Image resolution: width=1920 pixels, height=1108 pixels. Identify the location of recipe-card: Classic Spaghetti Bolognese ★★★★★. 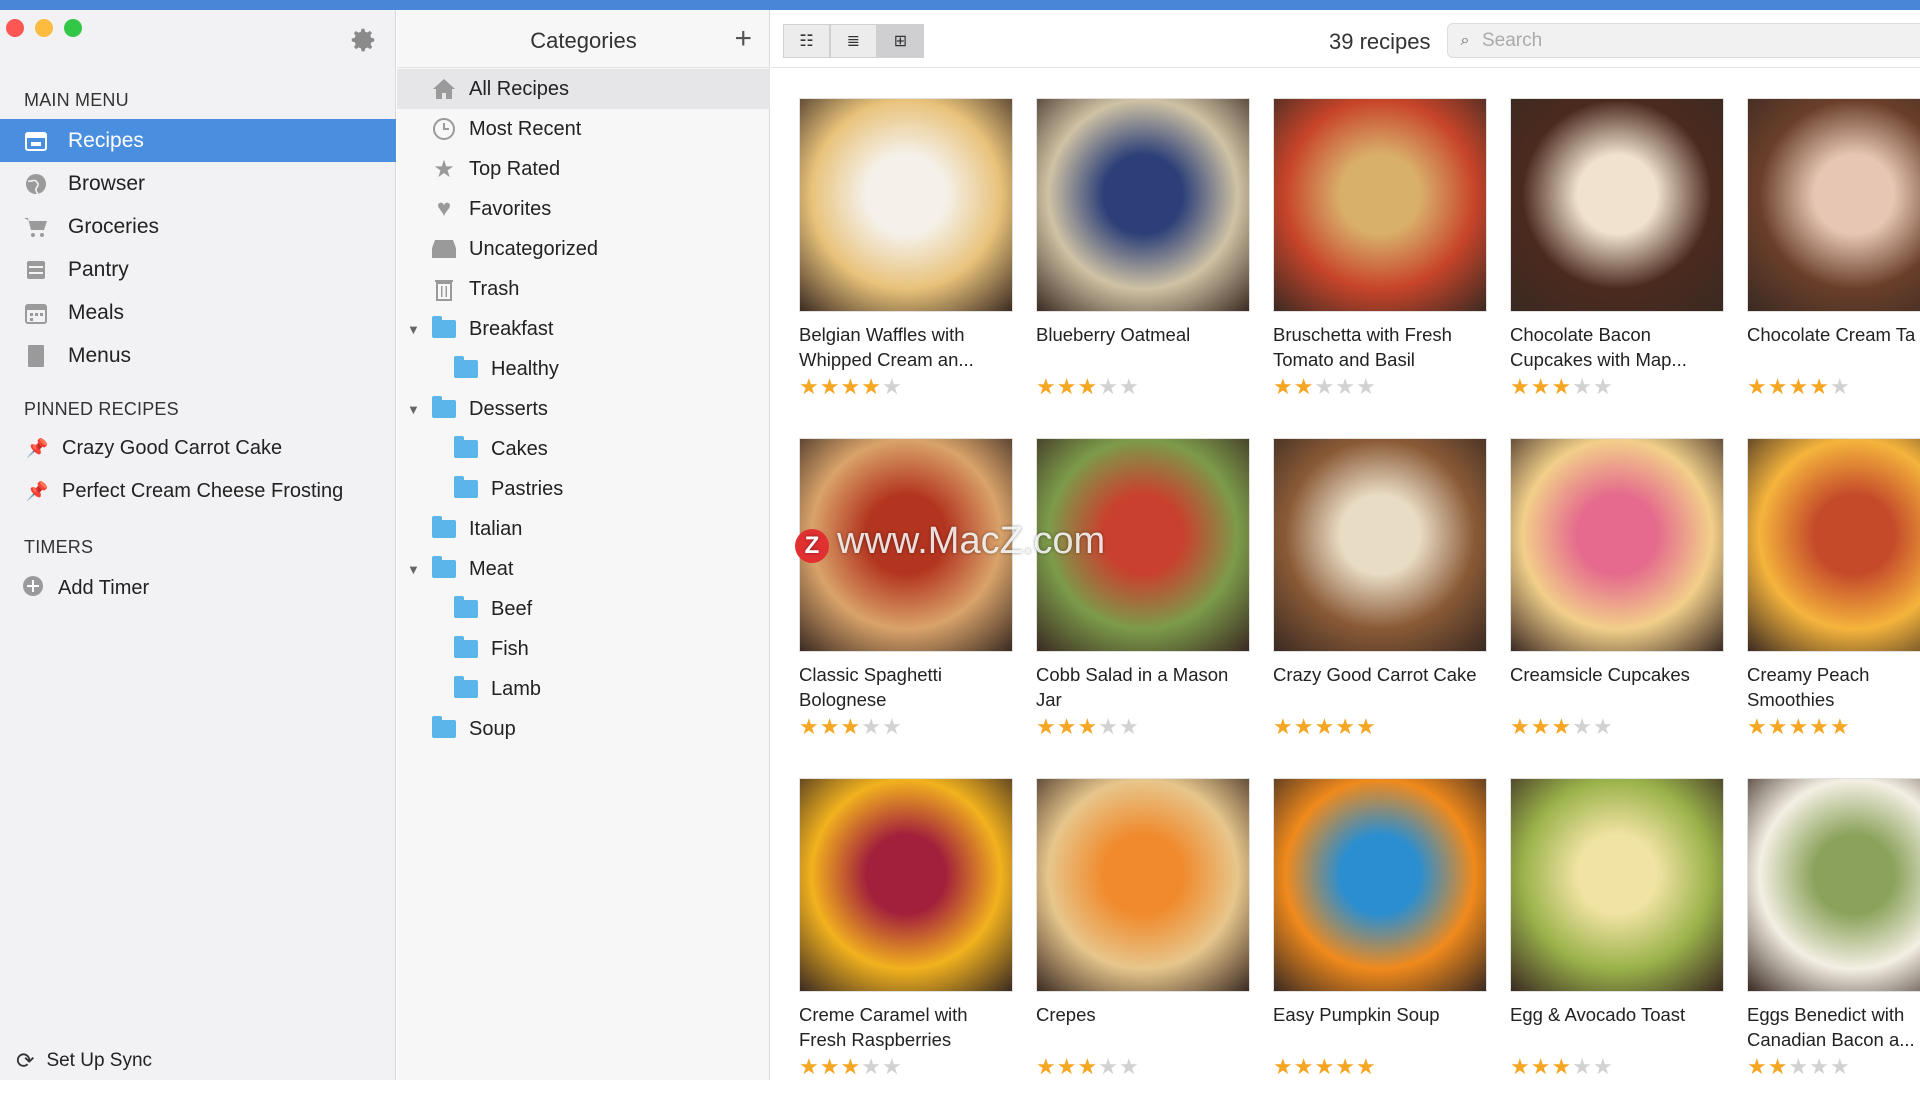
(906, 603).